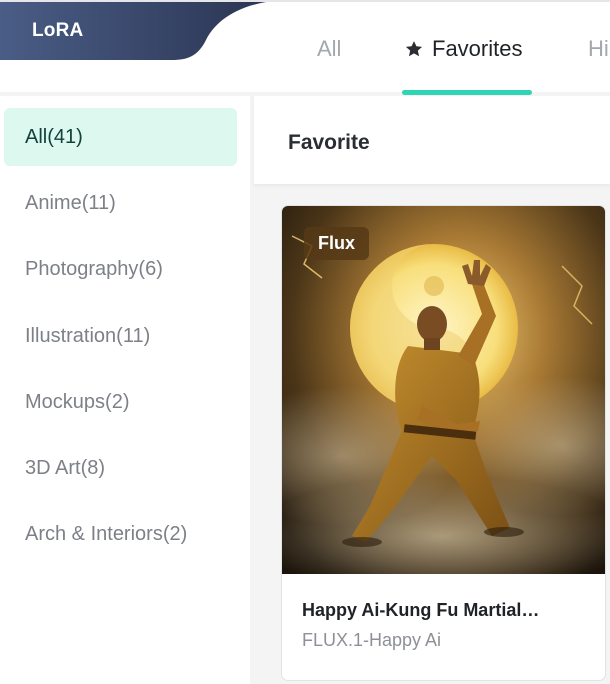 The image size is (610, 684). I want to click on tab-favorites: Favorites, so click(463, 49).